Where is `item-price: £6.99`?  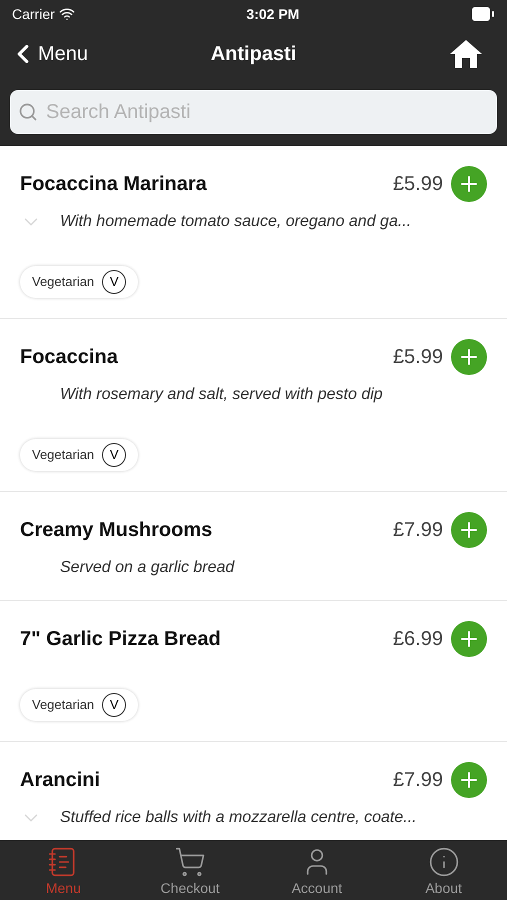
item-price: £6.99 is located at coordinates (417, 639).